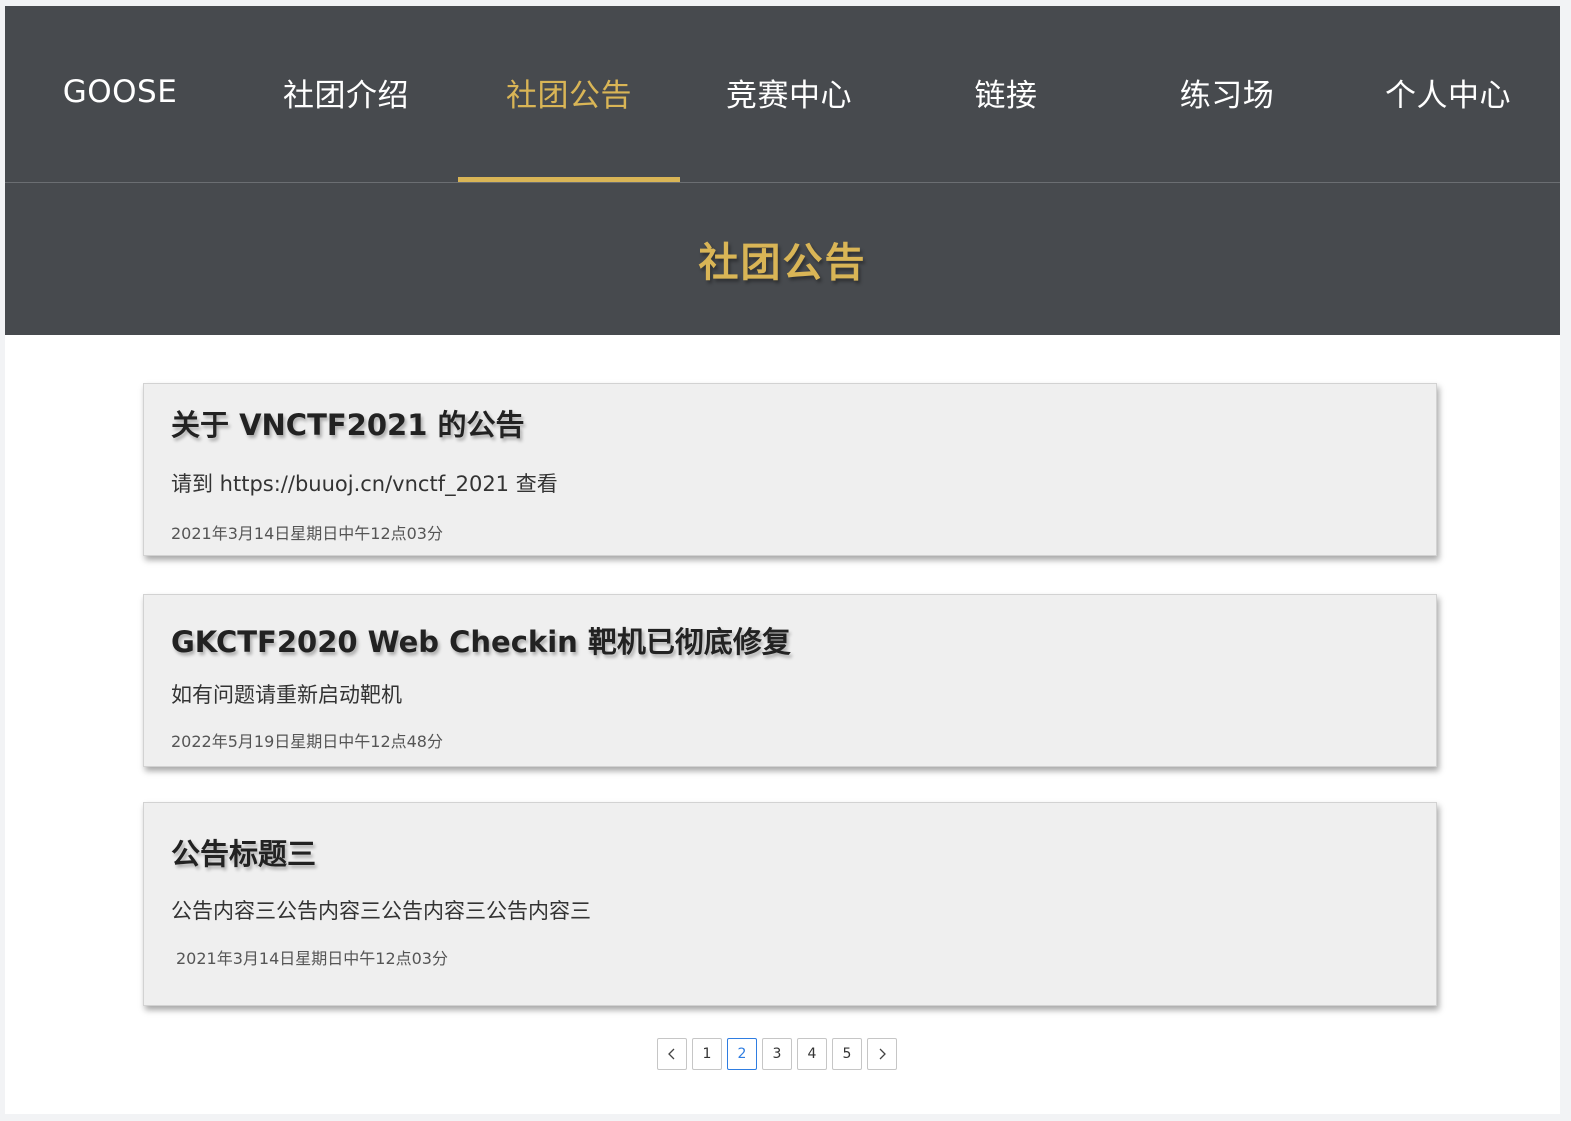 The image size is (1571, 1121). I want to click on announcement-title: GKCTF2020 Web Checkin 靶机已彻底修复, so click(481, 642).